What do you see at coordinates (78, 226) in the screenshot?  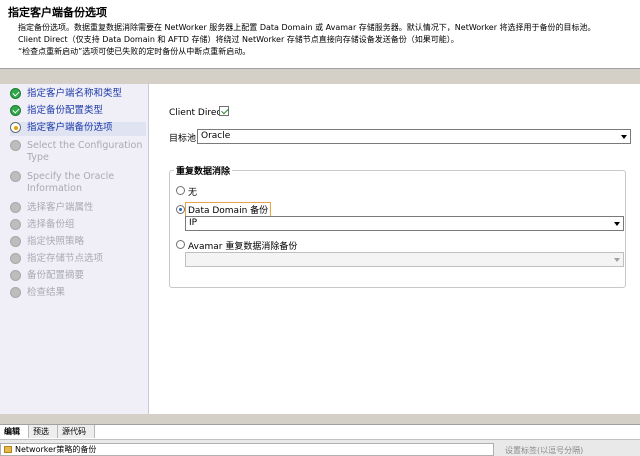 I see `wizard-step-backup-group: 选择备份组` at bounding box center [78, 226].